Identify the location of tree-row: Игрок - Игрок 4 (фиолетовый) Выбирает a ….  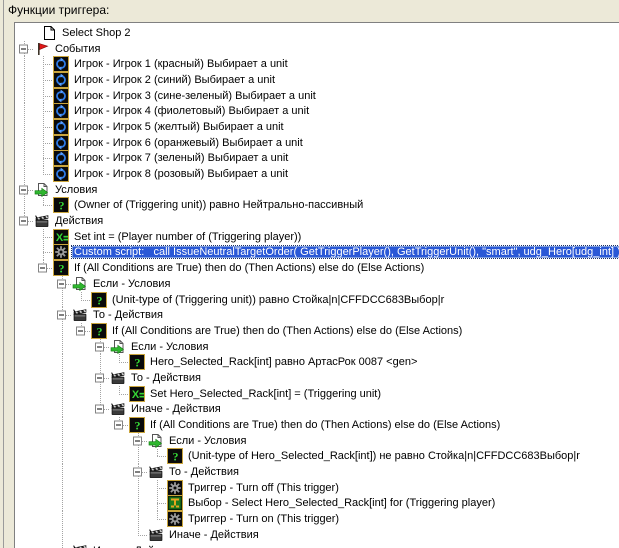
(317, 111).